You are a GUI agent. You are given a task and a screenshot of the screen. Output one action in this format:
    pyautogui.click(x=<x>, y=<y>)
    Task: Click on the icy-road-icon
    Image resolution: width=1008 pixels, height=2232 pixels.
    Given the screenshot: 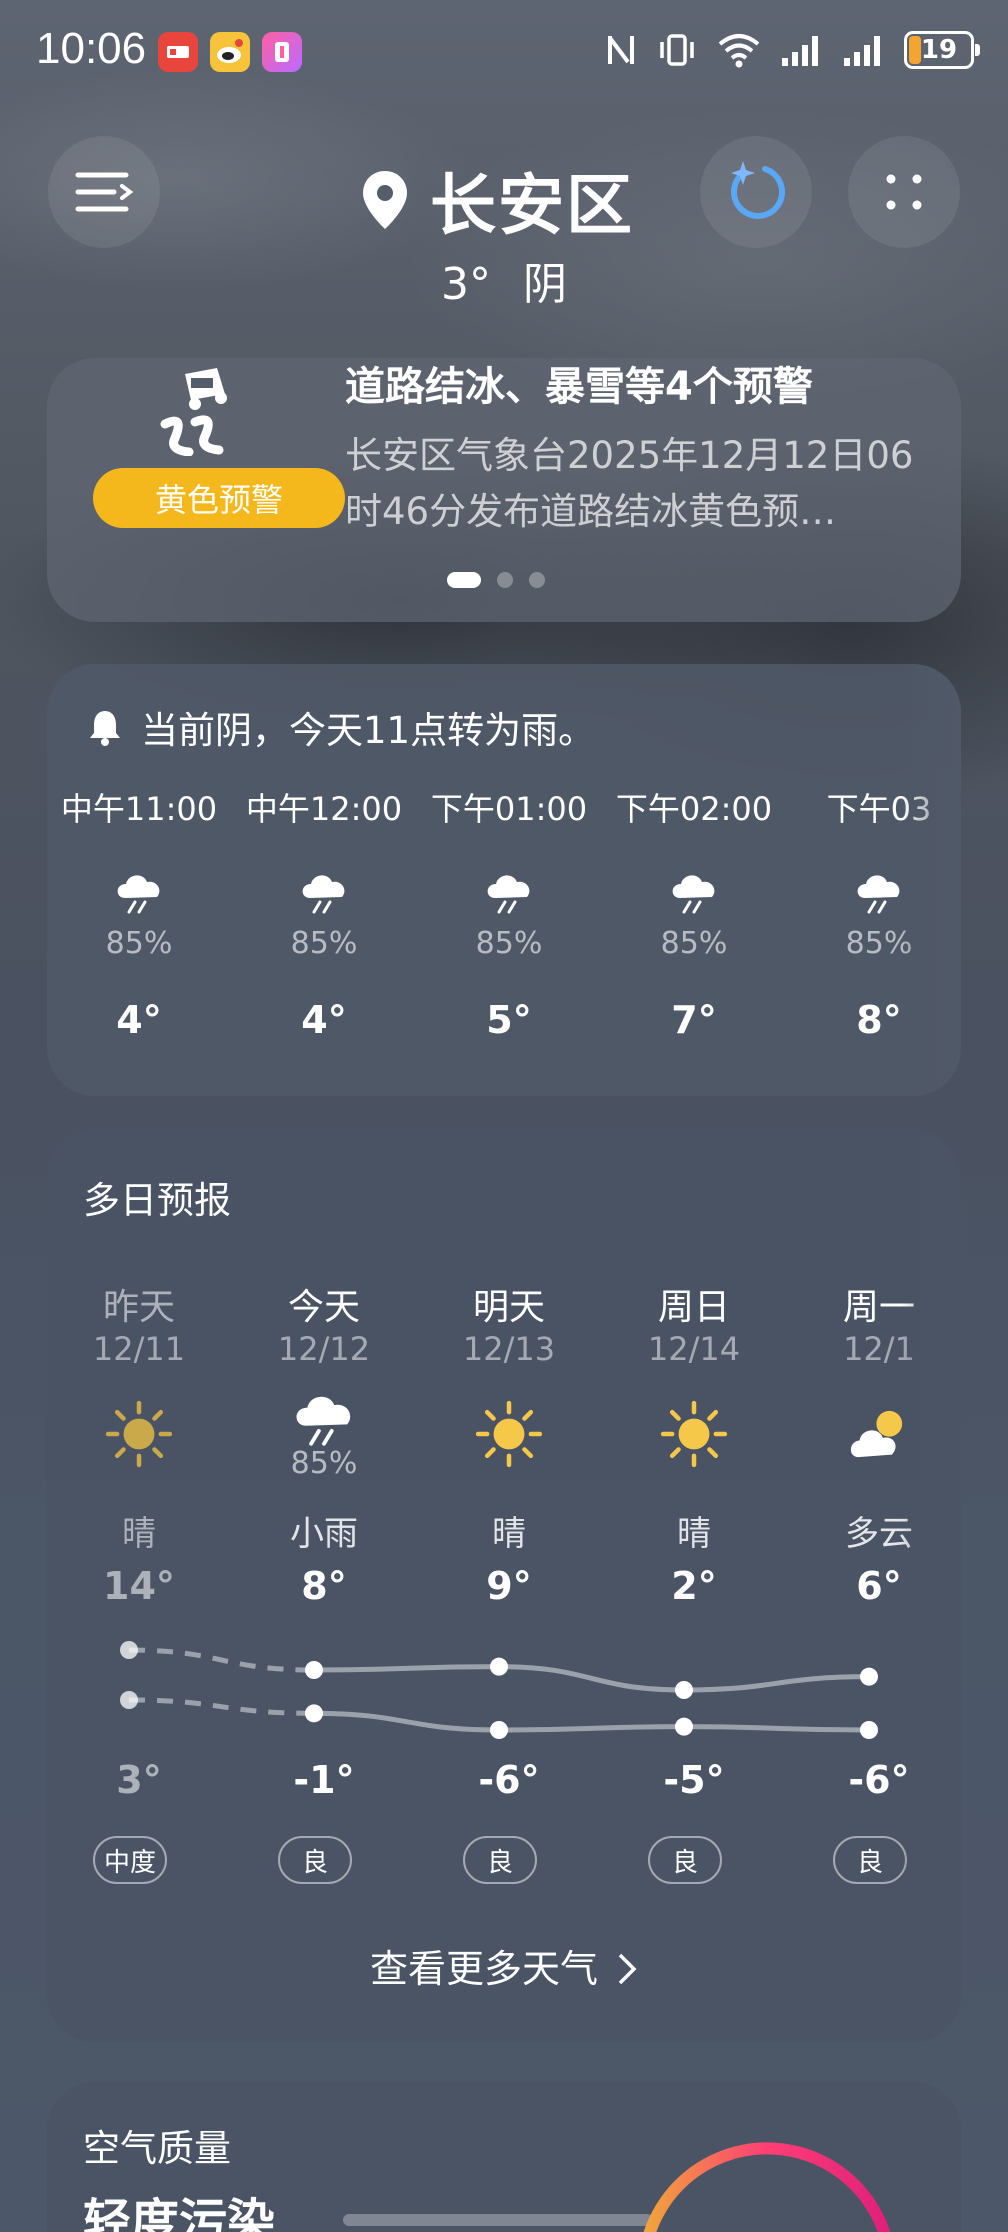 What is the action you would take?
    pyautogui.click(x=193, y=412)
    